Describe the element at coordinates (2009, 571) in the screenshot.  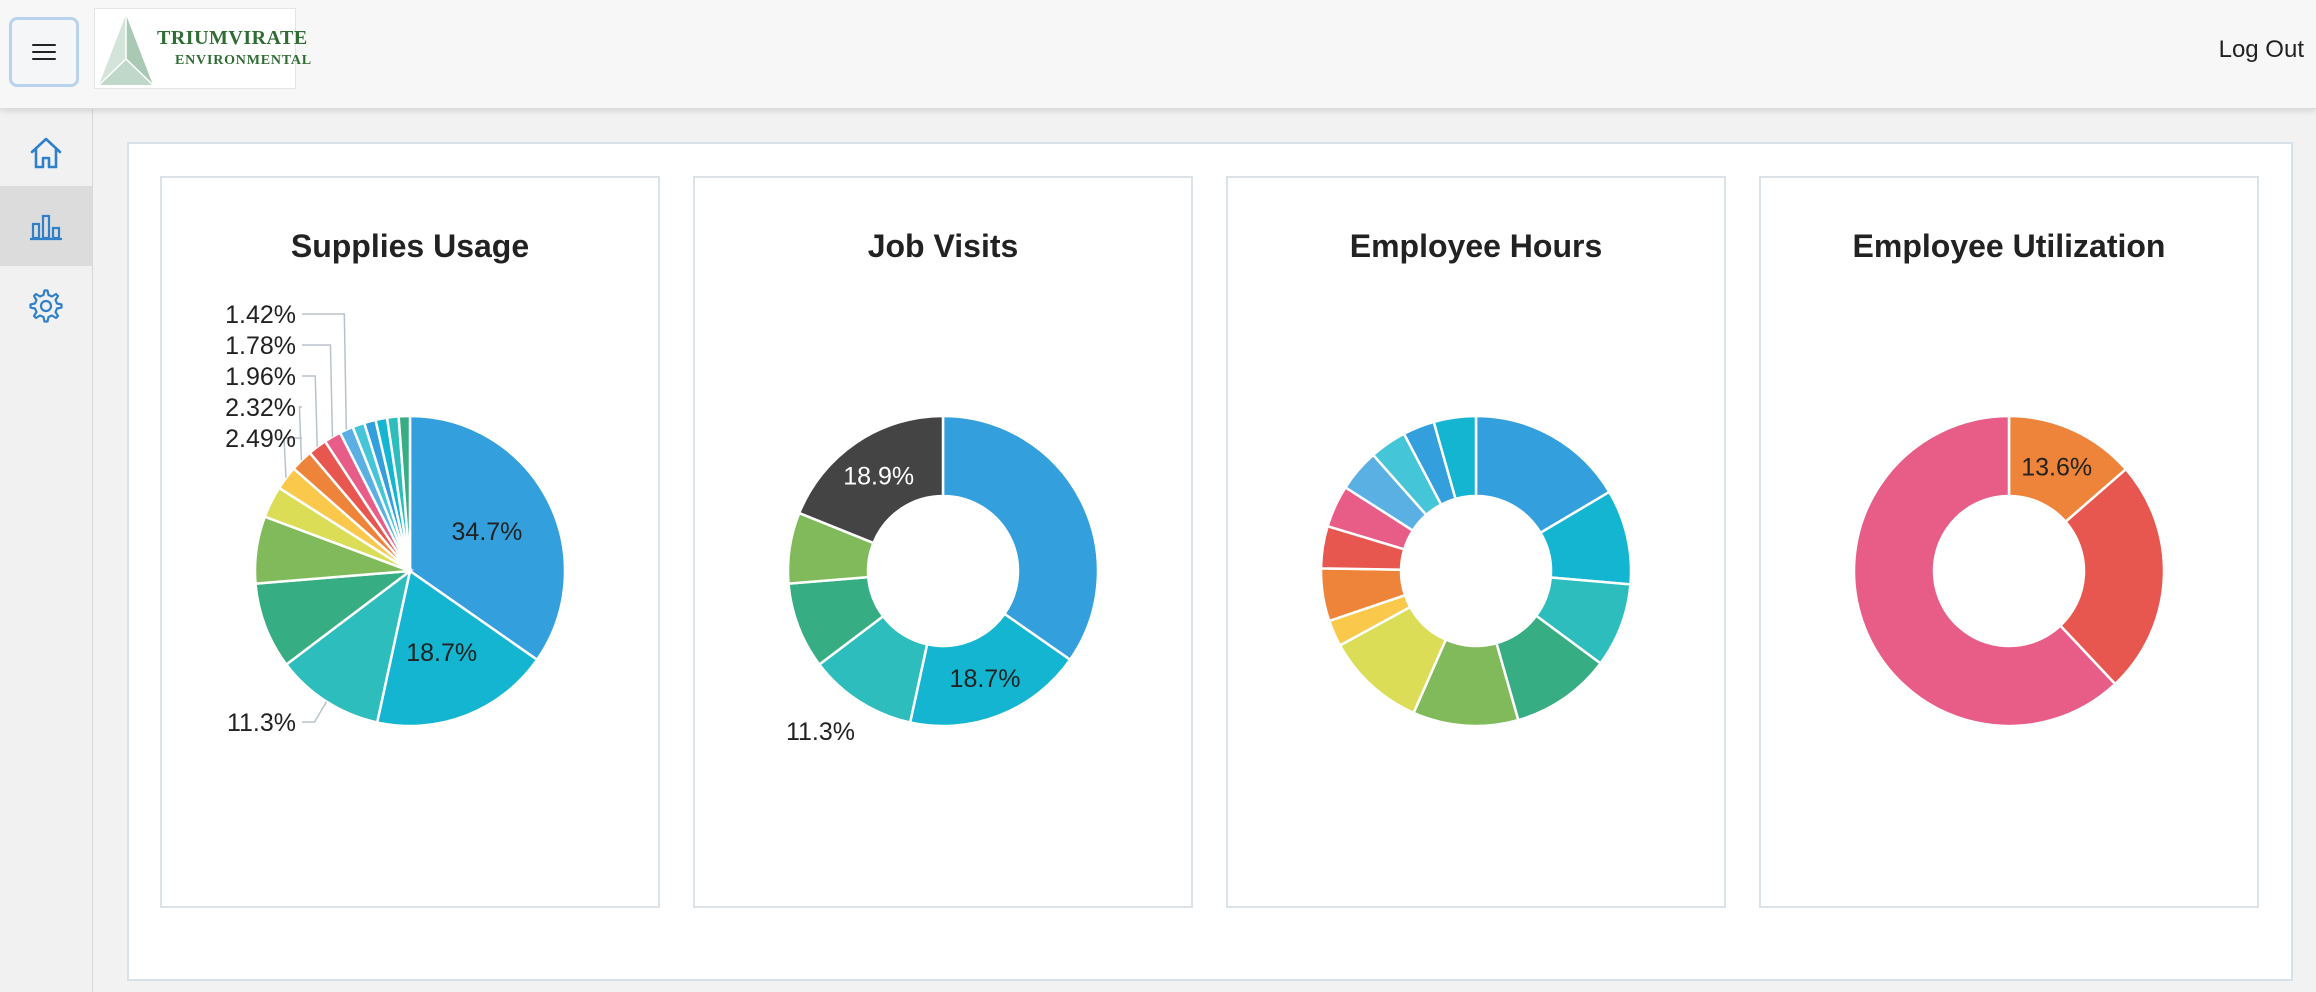
I see `employee-utilization-donut-chart: 13.6%` at that location.